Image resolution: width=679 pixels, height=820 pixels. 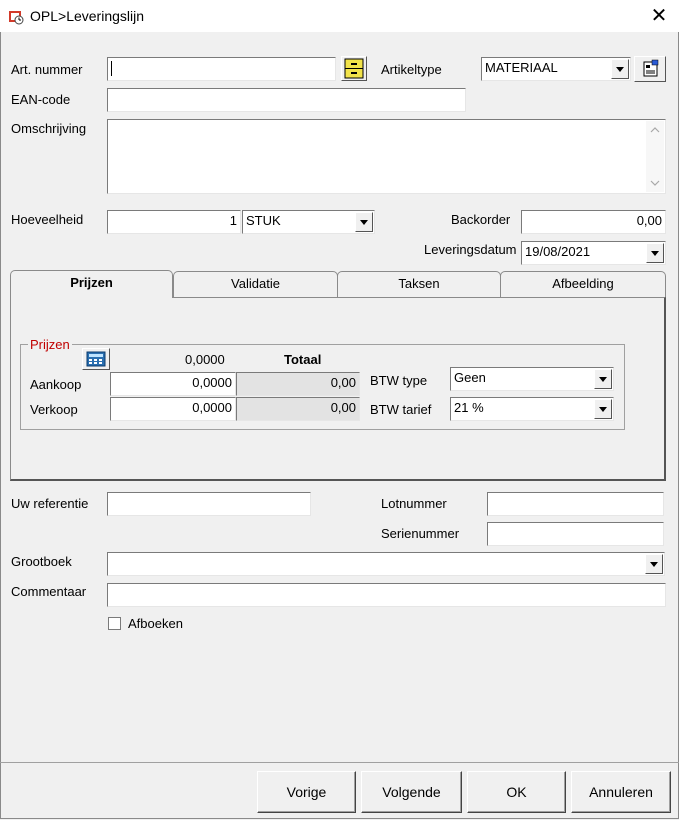 I want to click on uw-referentie-label: Uw referentie, so click(x=50, y=503).